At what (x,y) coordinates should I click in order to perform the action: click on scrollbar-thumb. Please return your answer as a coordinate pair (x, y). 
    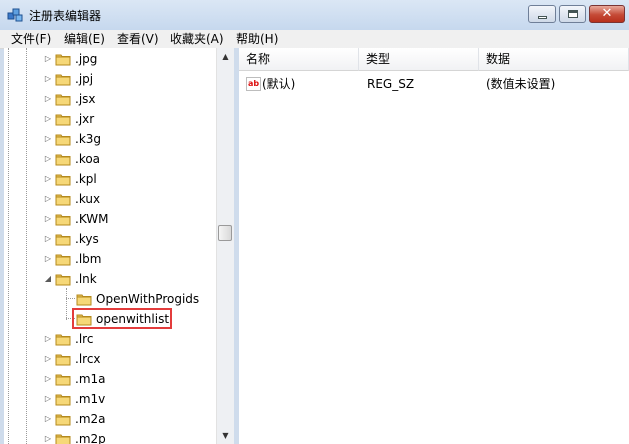
    Looking at the image, I should click on (225, 233).